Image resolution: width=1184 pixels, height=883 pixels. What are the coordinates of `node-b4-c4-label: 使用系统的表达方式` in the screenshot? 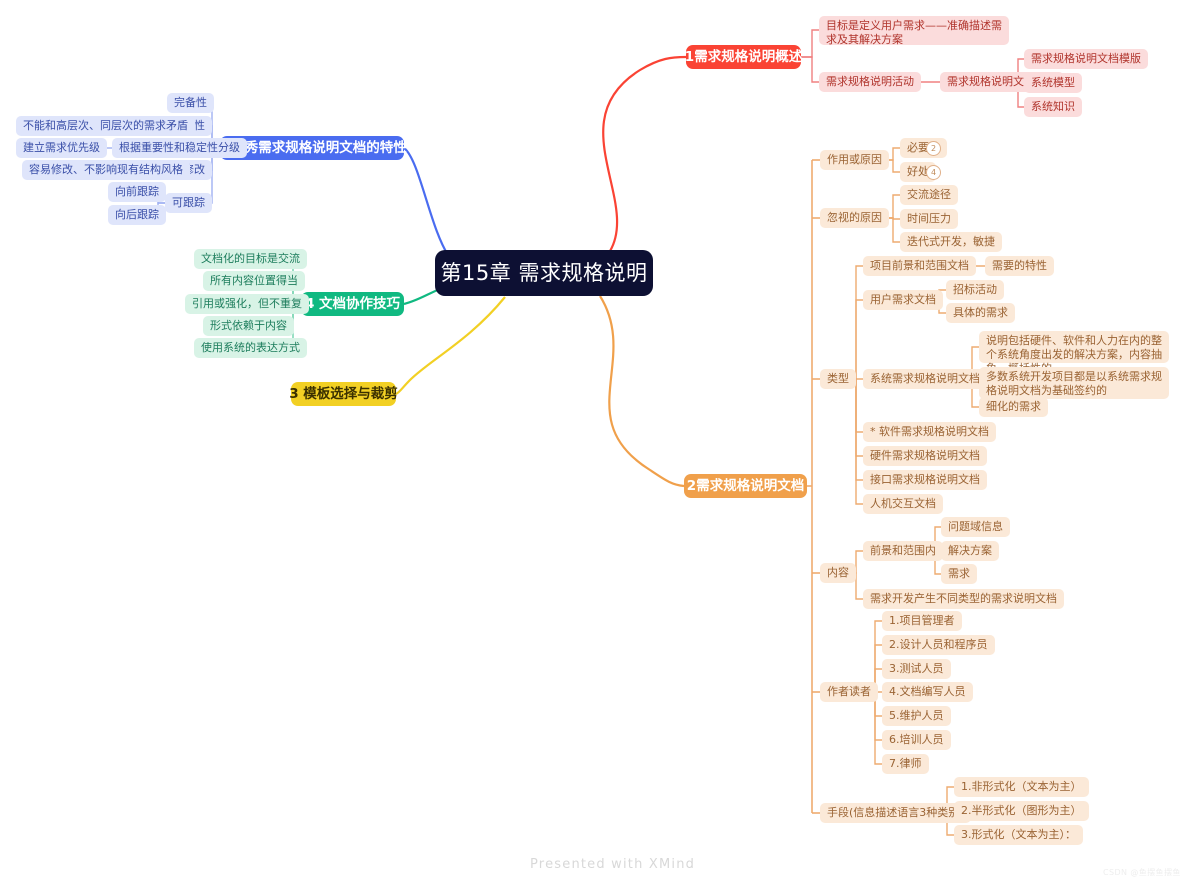 It's located at (250, 348).